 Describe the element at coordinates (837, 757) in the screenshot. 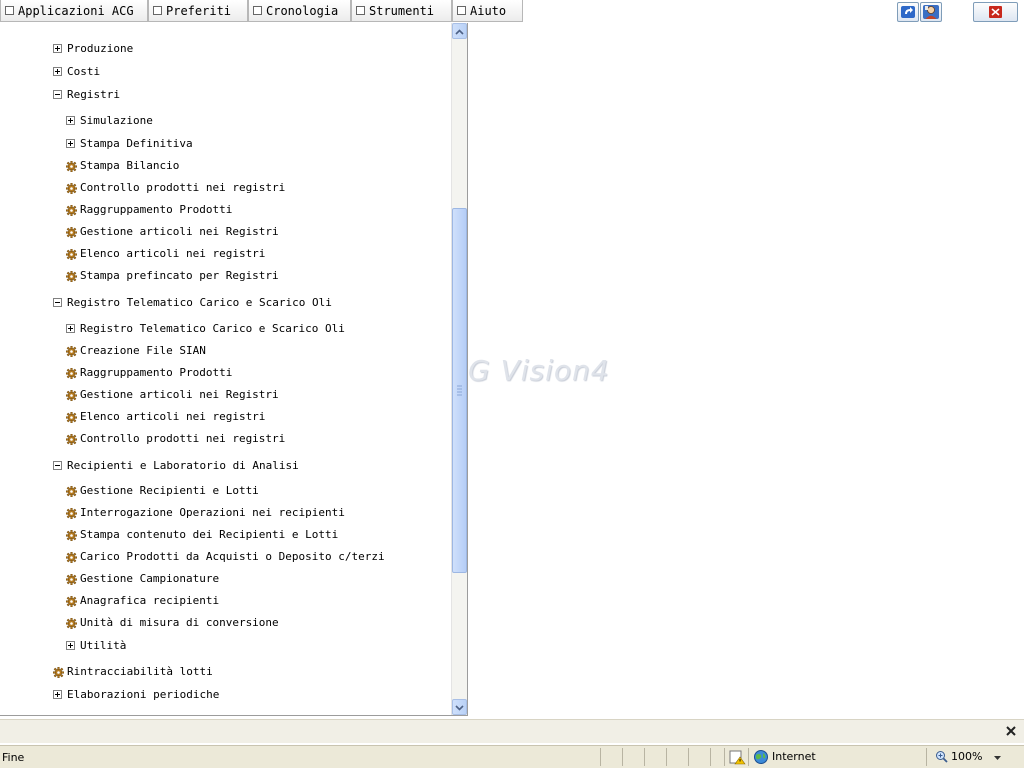

I see `security-zone-pane: Internet` at that location.